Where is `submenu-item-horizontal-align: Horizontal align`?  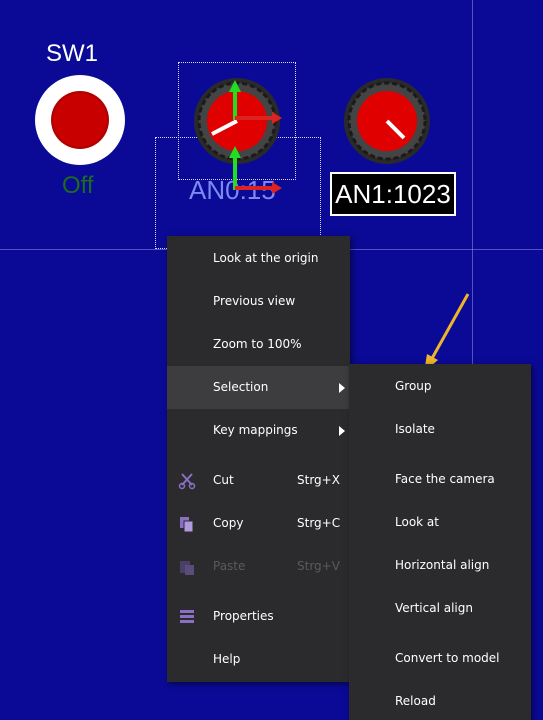 submenu-item-horizontal-align: Horizontal align is located at coordinates (440, 565).